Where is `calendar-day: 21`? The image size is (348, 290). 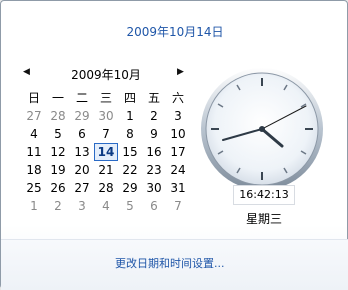
calendar-day: 21 is located at coordinates (106, 170).